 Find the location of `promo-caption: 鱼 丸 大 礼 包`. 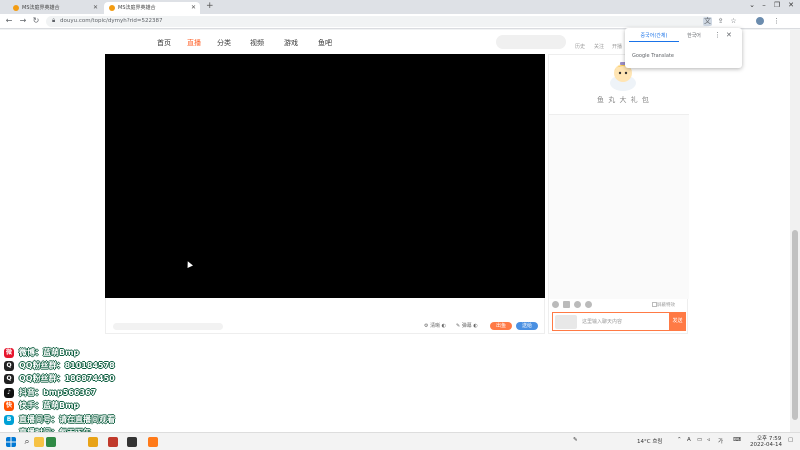

promo-caption: 鱼 丸 大 礼 包 is located at coordinates (623, 100).